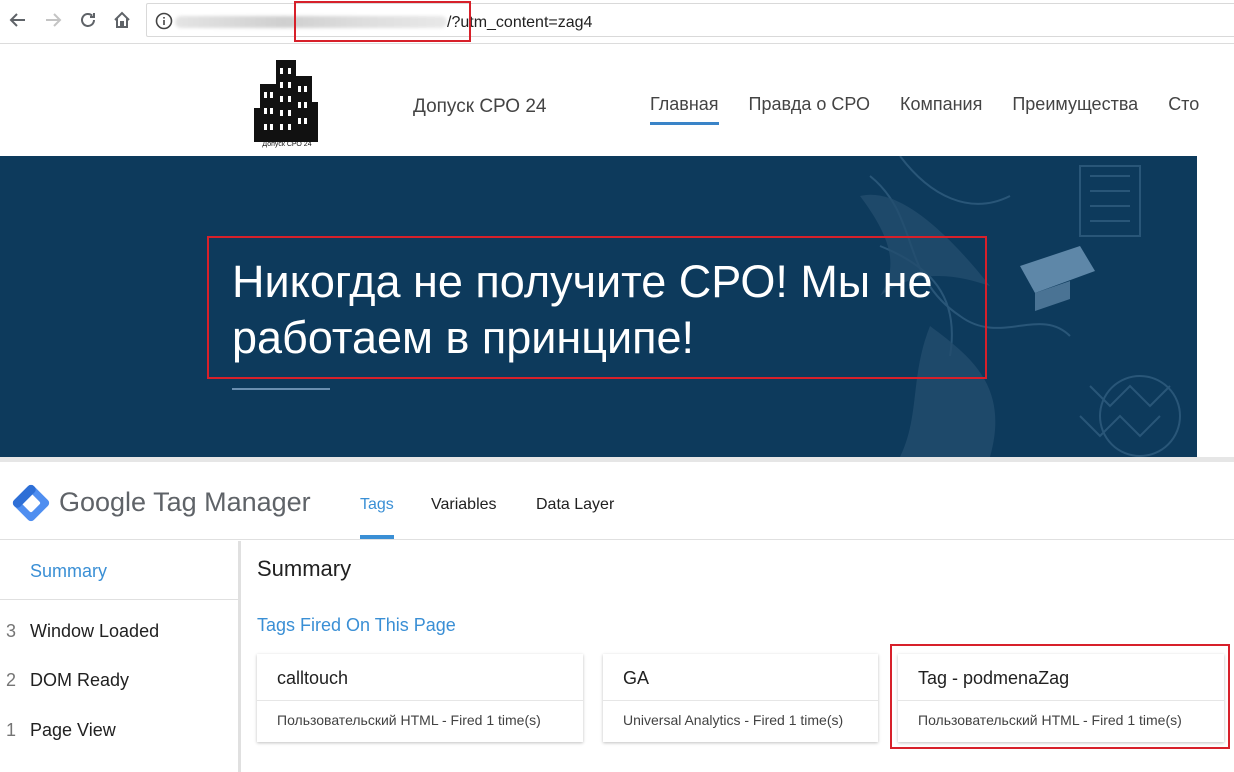 This screenshot has width=1234, height=772. What do you see at coordinates (356, 625) in the screenshot?
I see `tags-fired-heading: Tags Fired On This Page` at bounding box center [356, 625].